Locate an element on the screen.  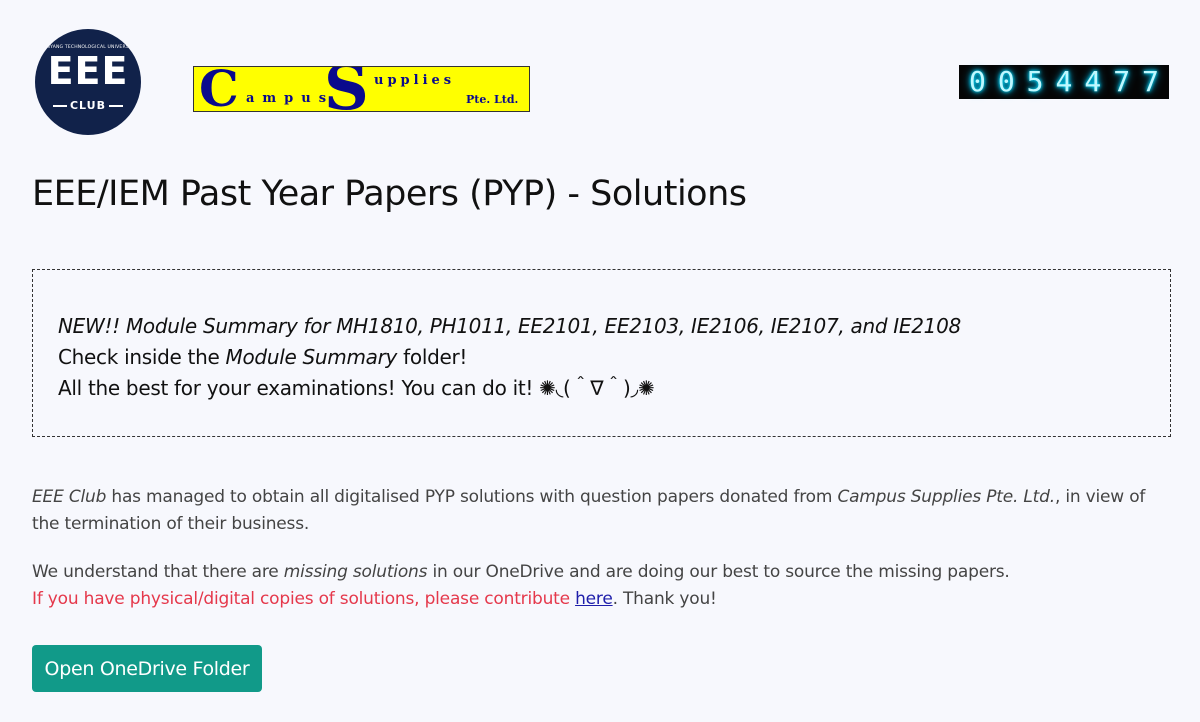
missing-text-a: We understand that there are is located at coordinates (158, 572).